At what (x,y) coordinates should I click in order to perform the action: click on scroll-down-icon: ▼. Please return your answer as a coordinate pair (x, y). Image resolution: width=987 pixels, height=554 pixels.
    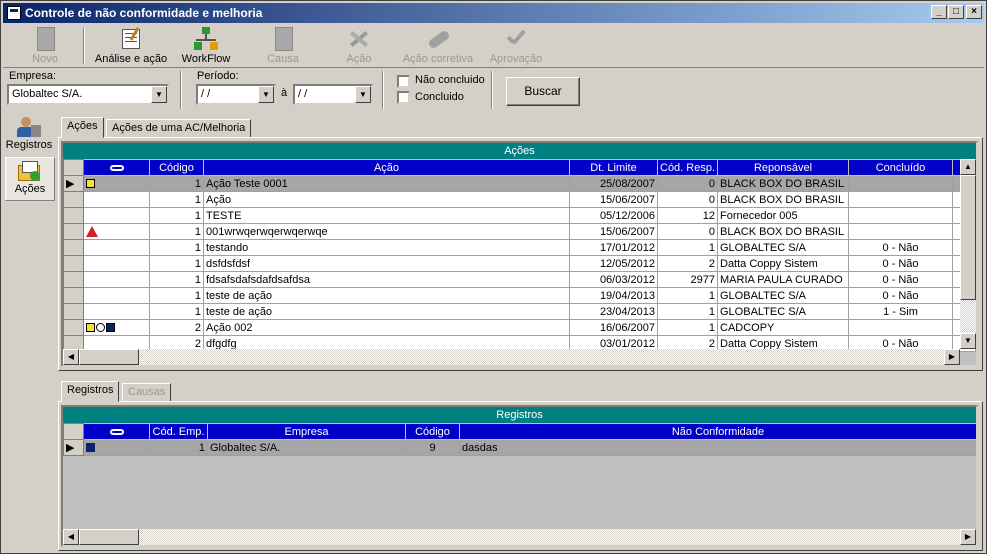
    Looking at the image, I should click on (968, 341).